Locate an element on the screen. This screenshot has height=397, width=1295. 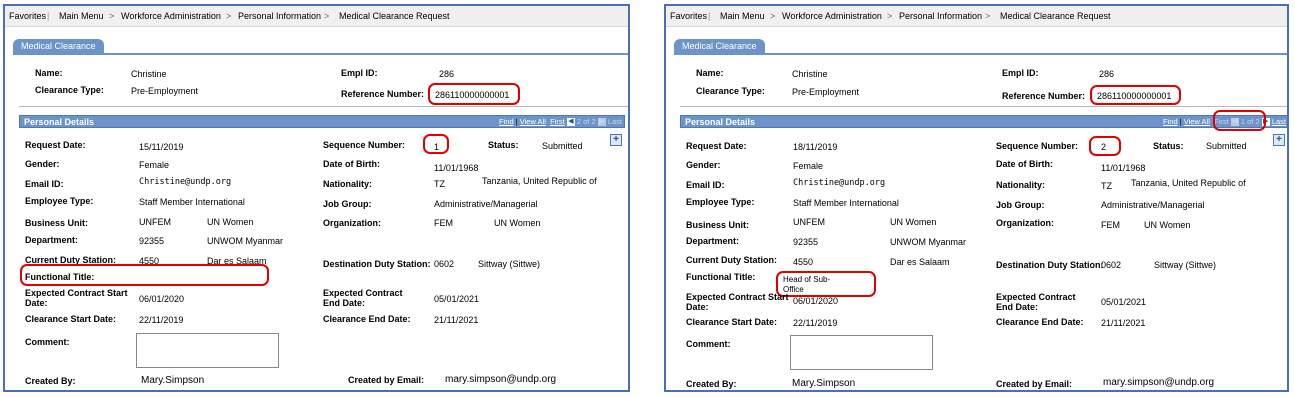
created-by-email-value: mary.simpson@undp.org is located at coordinates (1159, 382).